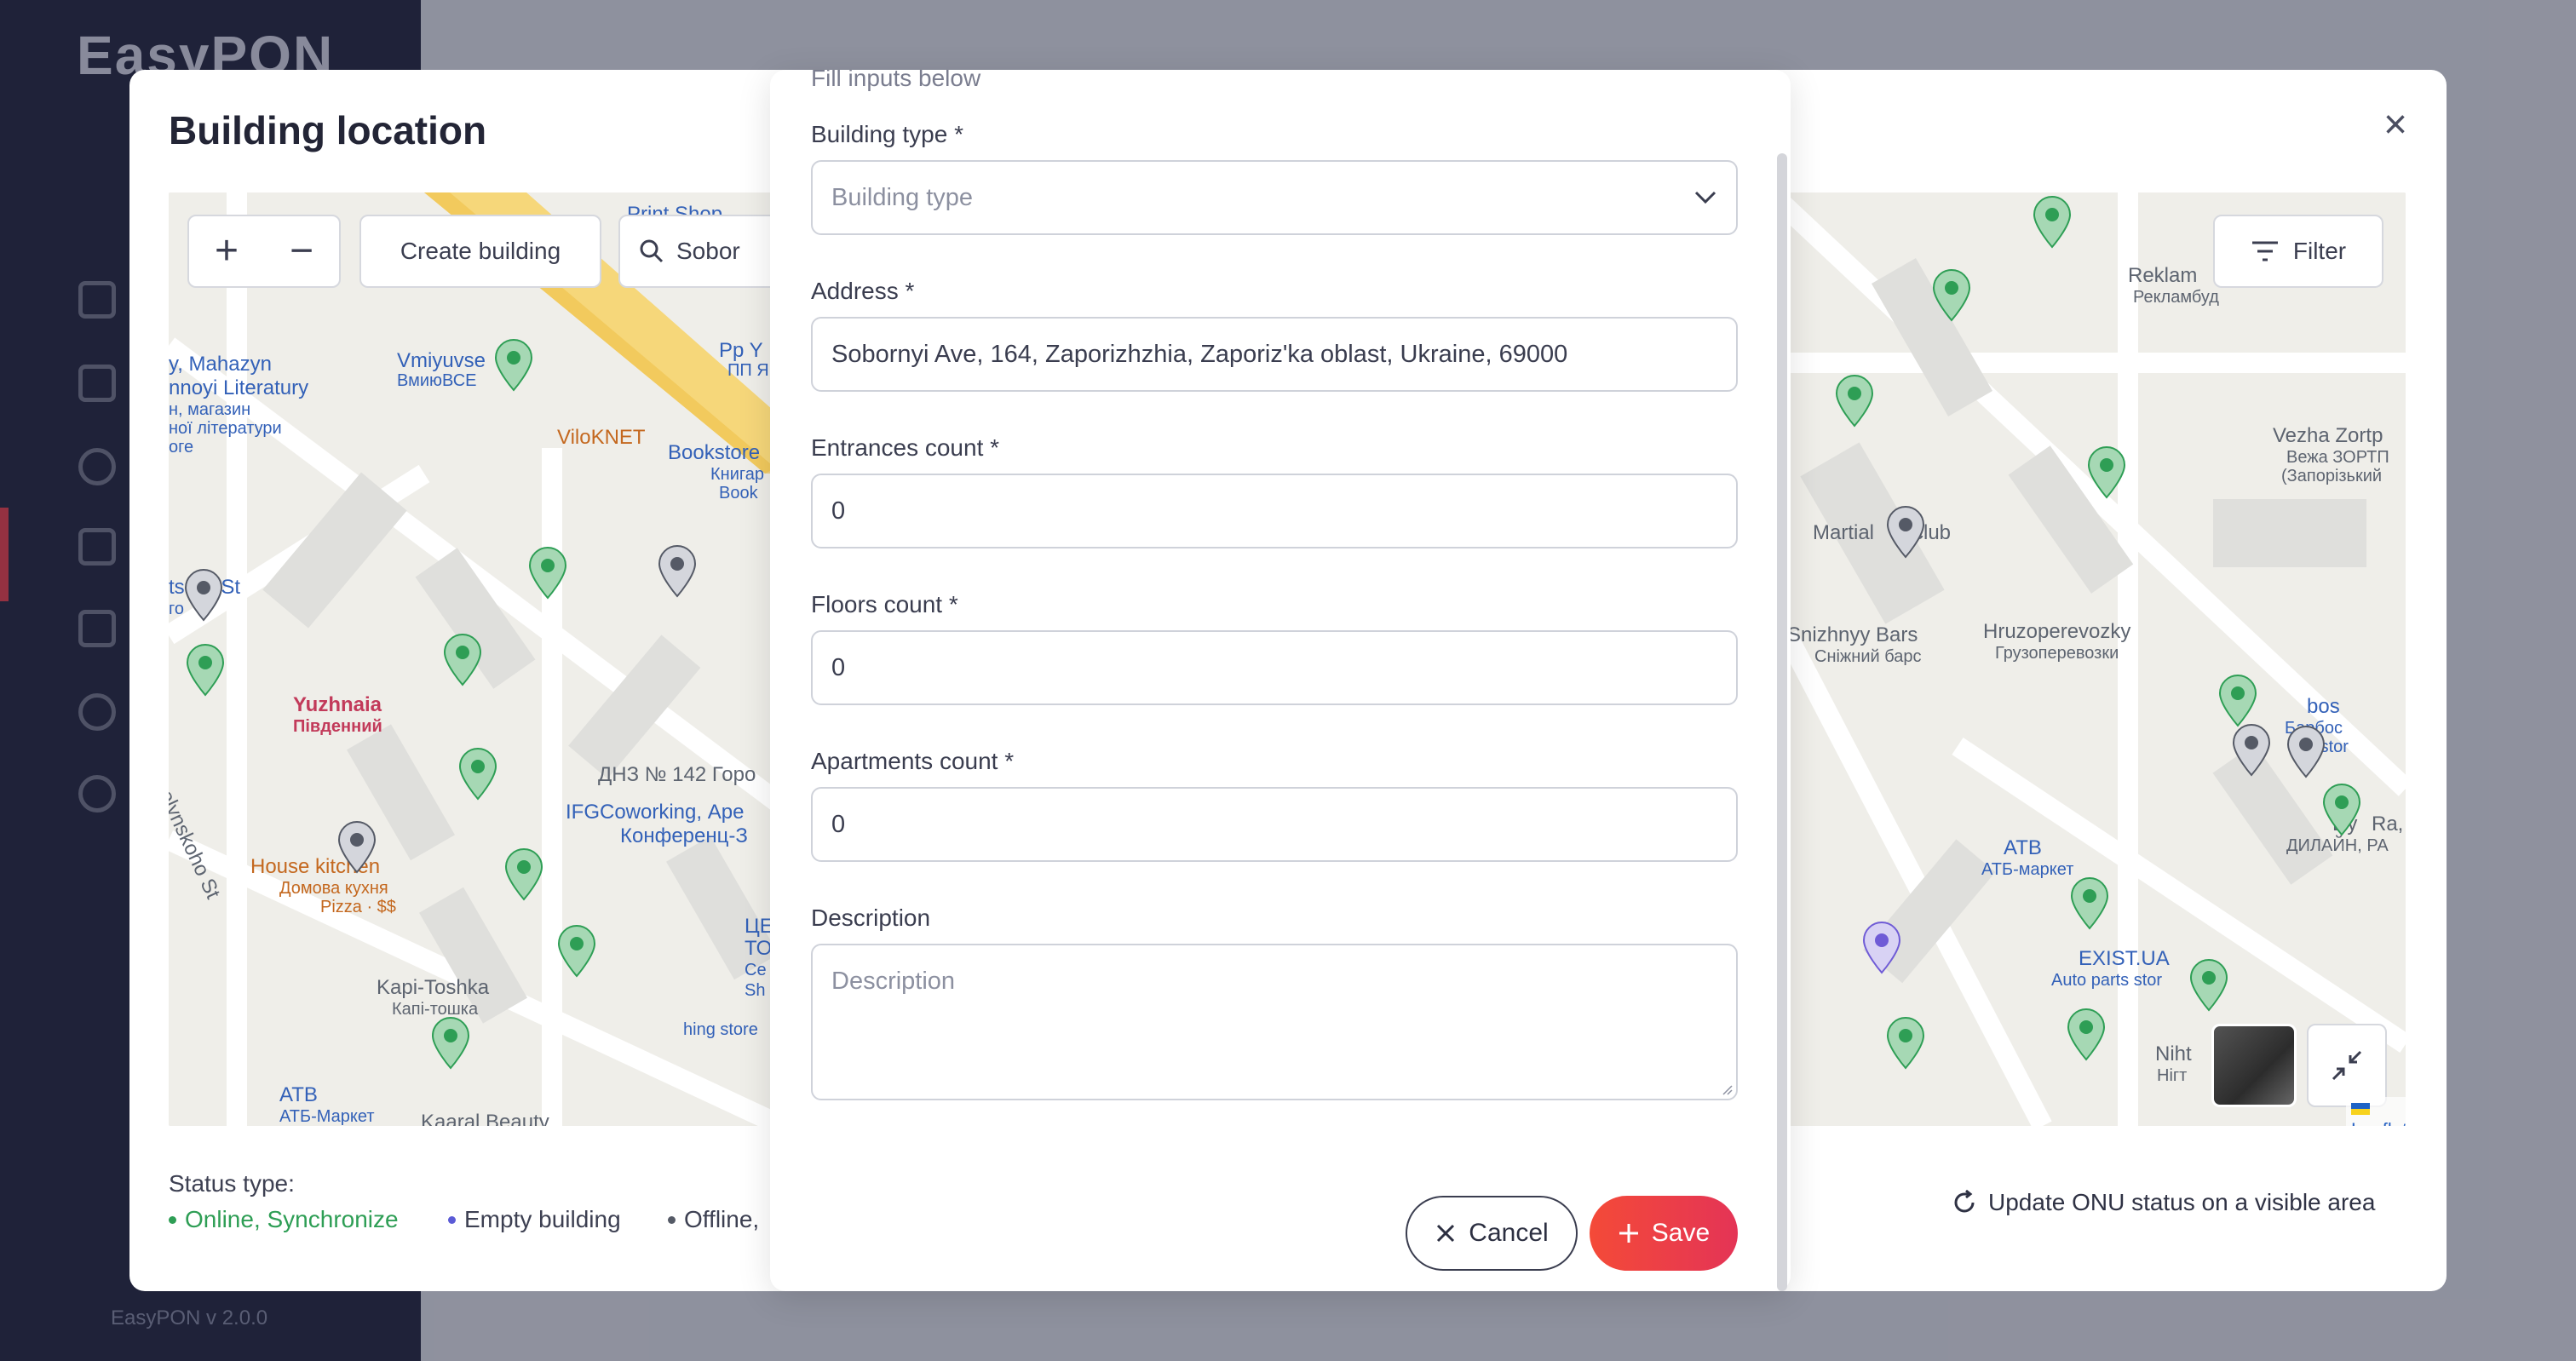 This screenshot has height=1361, width=2576. I want to click on map-label: Ra,, so click(2388, 824).